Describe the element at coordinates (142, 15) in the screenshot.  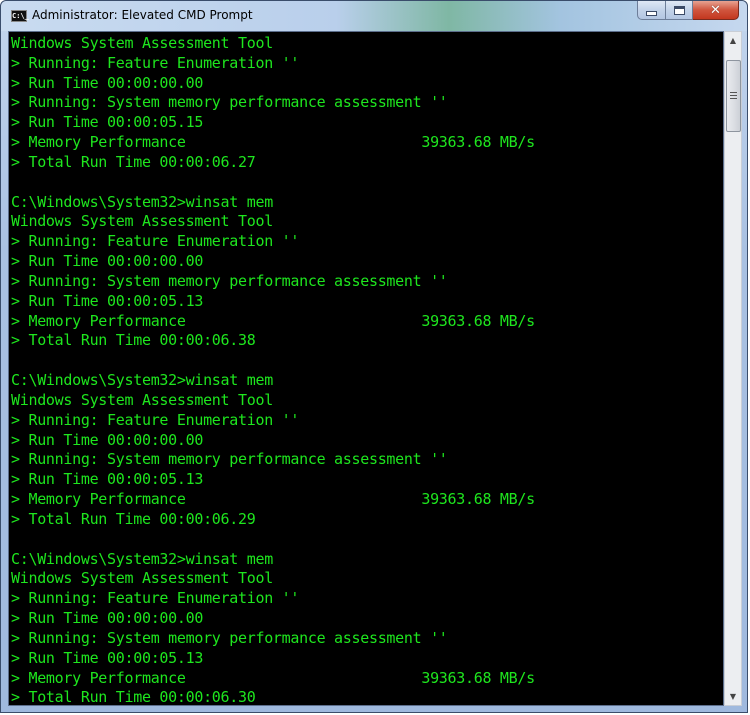
I see `window-title: Administrator: Elevated CMD Prompt` at that location.